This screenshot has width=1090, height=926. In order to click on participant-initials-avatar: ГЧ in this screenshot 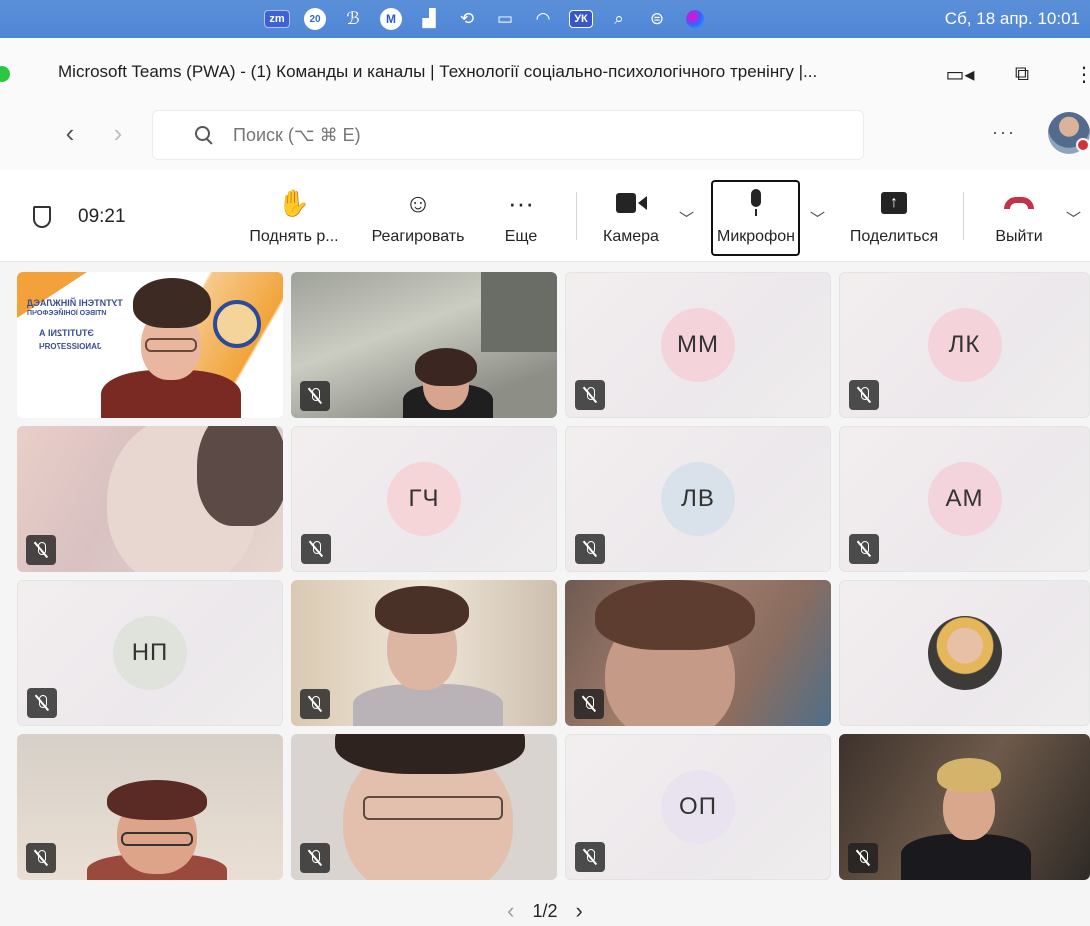, I will do `click(424, 499)`.